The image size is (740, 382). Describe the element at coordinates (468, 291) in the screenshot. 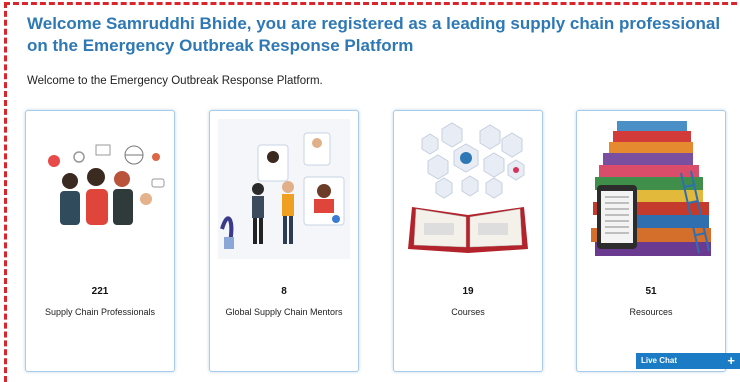

I see `card-count: 19` at that location.